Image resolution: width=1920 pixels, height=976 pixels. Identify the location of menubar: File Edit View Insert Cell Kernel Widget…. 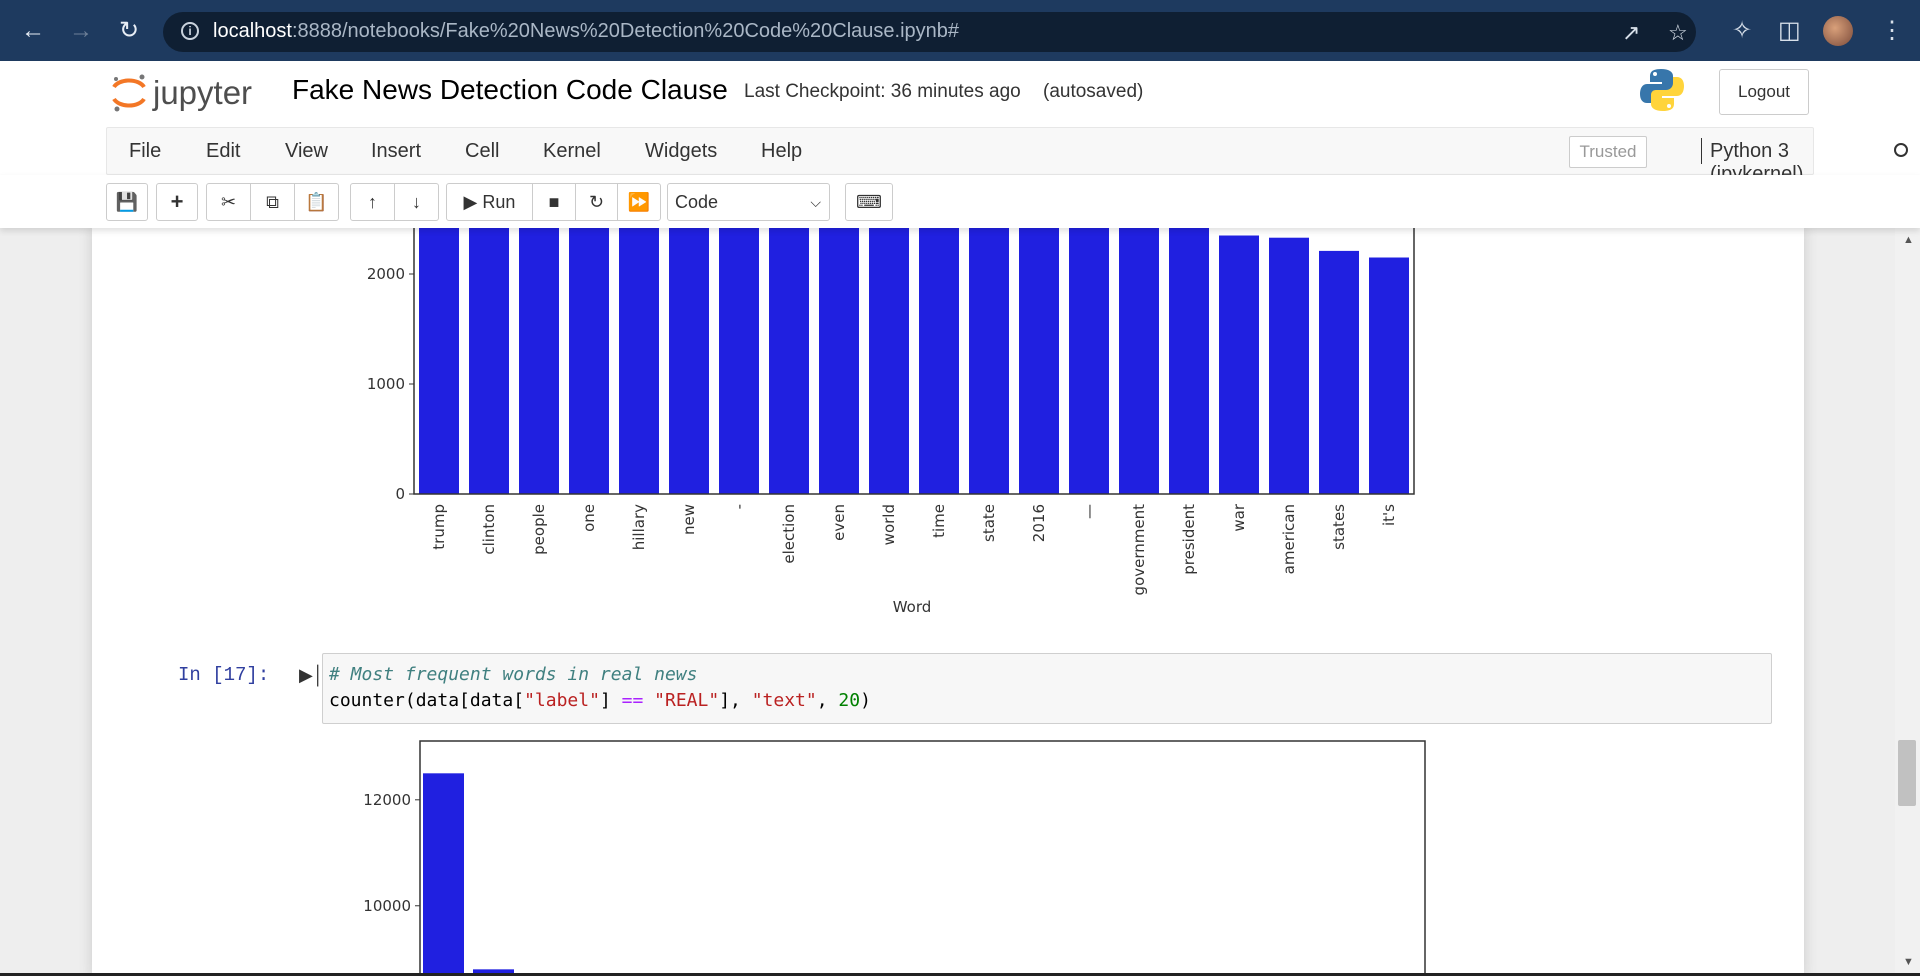
(960, 156).